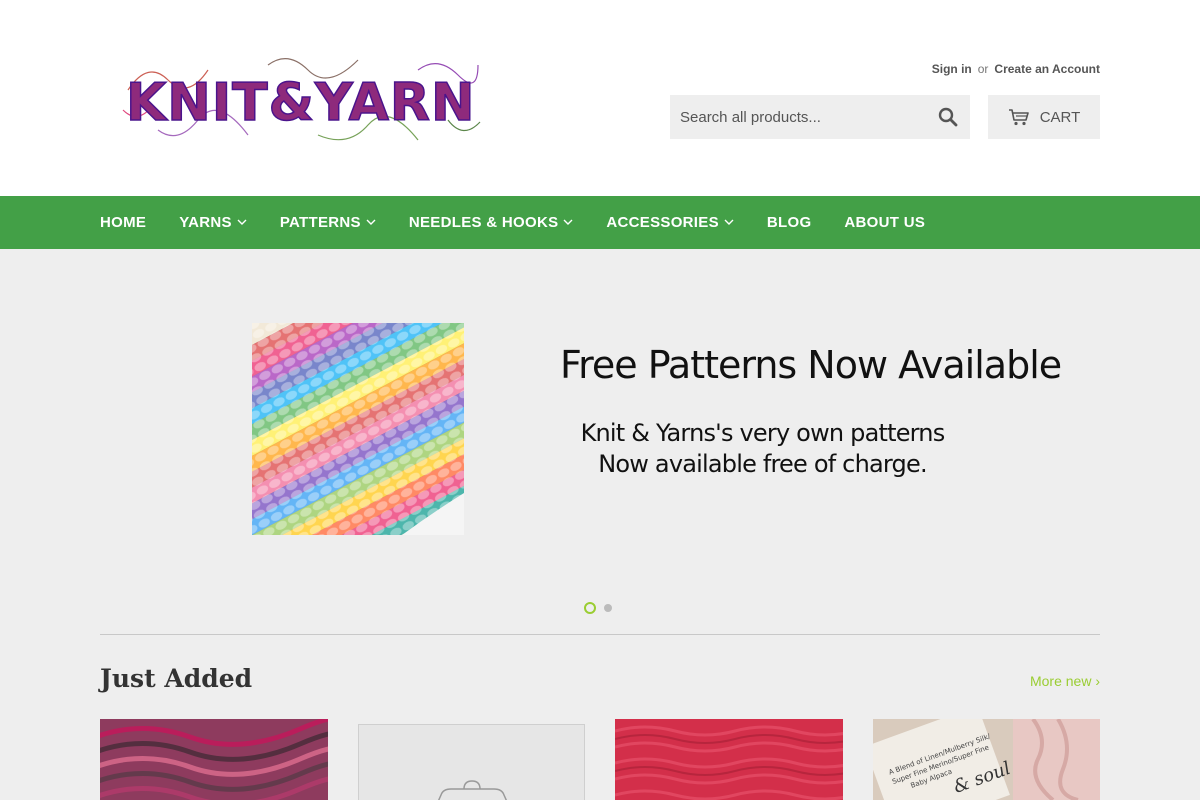 The height and width of the screenshot is (800, 1200). Describe the element at coordinates (358, 429) in the screenshot. I see `slide-image-blanket` at that location.